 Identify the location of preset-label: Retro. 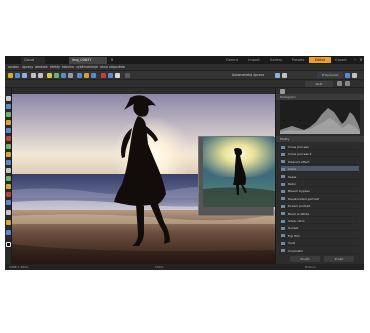
(292, 184).